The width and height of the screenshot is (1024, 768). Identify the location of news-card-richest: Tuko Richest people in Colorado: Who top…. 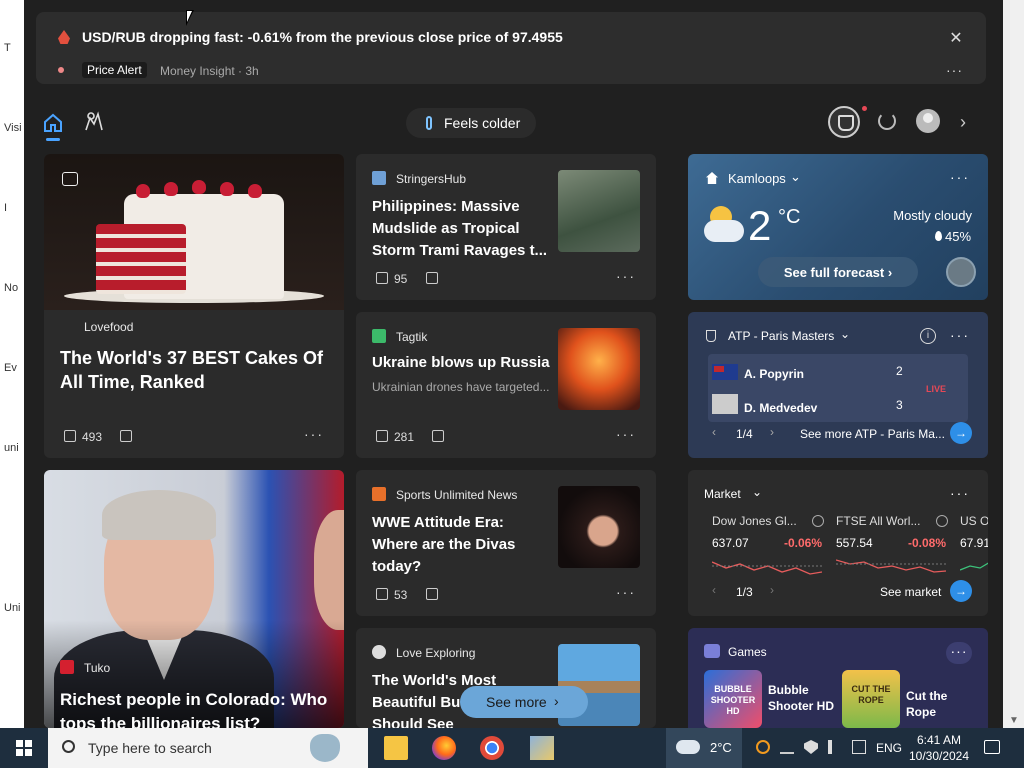
(194, 599).